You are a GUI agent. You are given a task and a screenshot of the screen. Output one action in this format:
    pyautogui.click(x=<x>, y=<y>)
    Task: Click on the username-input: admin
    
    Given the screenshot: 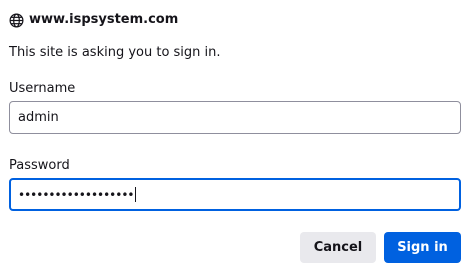 What is the action you would take?
    pyautogui.click(x=235, y=117)
    